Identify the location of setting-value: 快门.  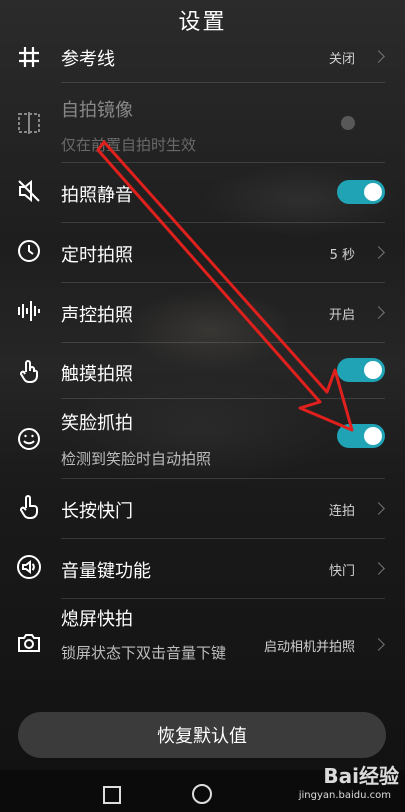
(341, 571).